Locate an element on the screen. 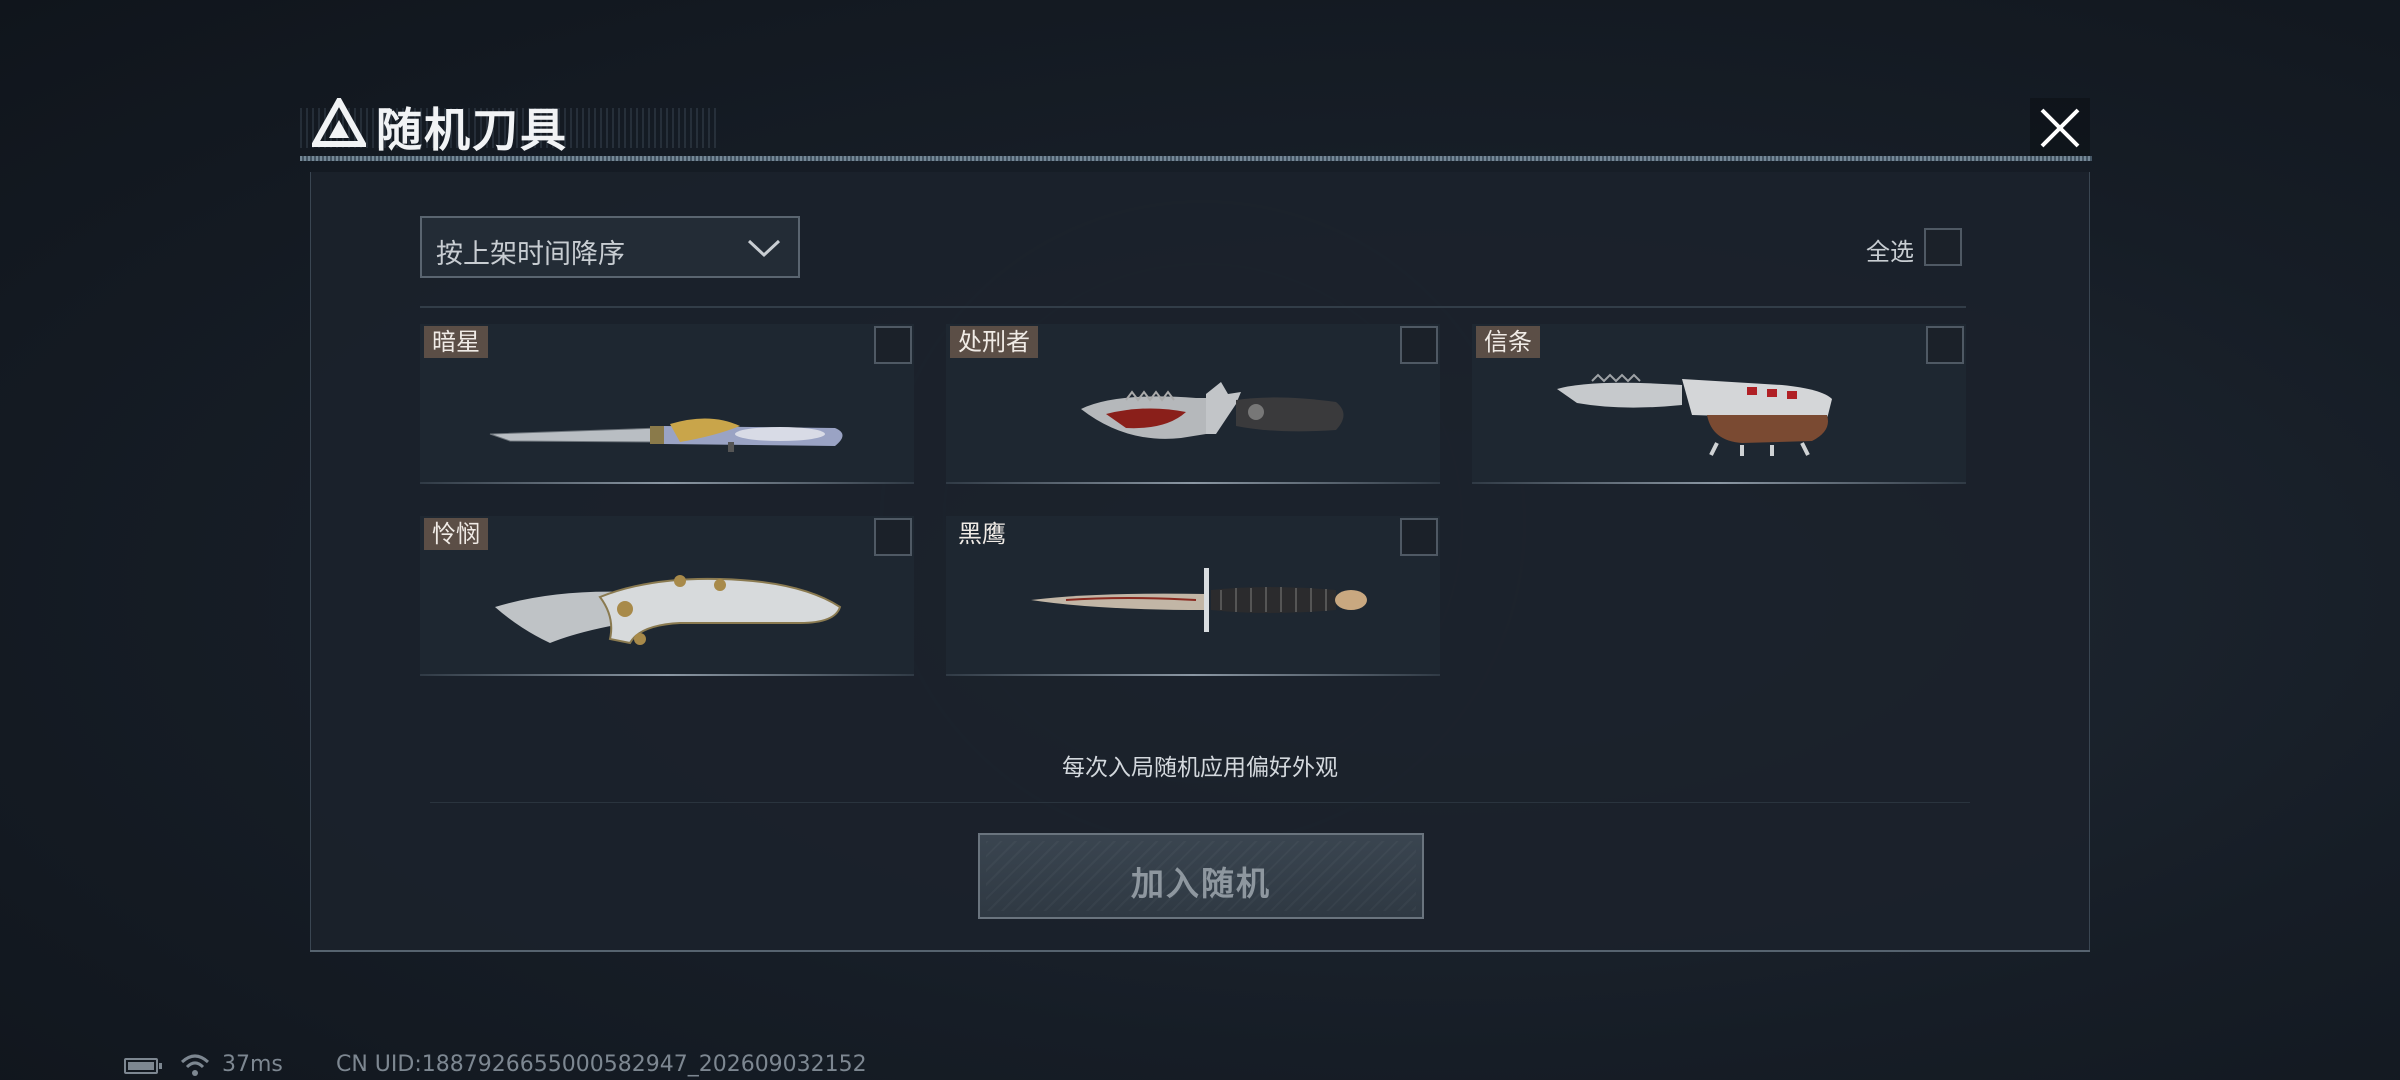 The image size is (2400, 1080). knife-name: 怜悯 is located at coordinates (456, 534).